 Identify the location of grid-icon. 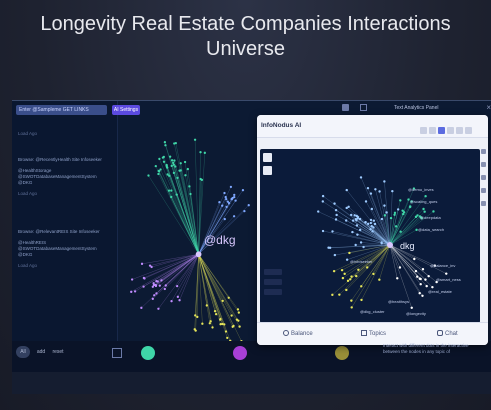
(423, 130).